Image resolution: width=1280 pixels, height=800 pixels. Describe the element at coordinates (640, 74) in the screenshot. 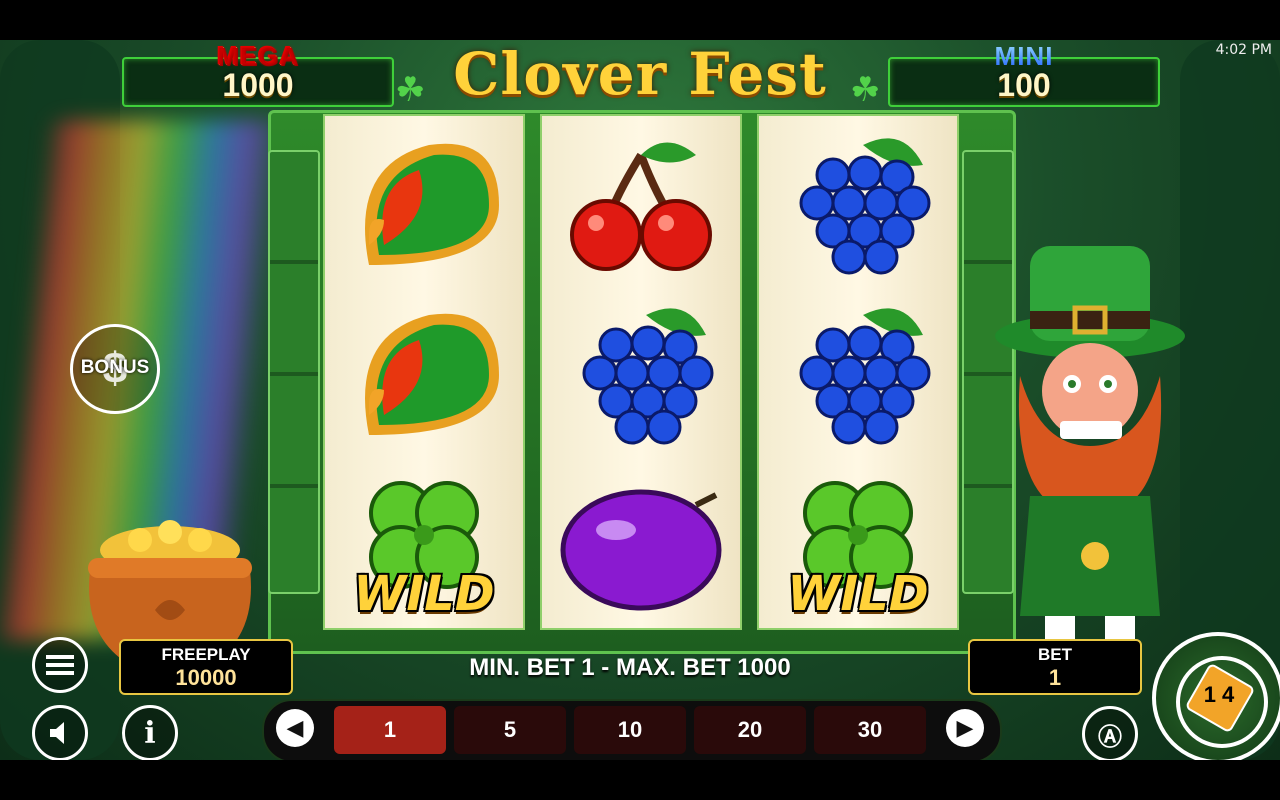

I see `game-title: Clover Fest` at that location.